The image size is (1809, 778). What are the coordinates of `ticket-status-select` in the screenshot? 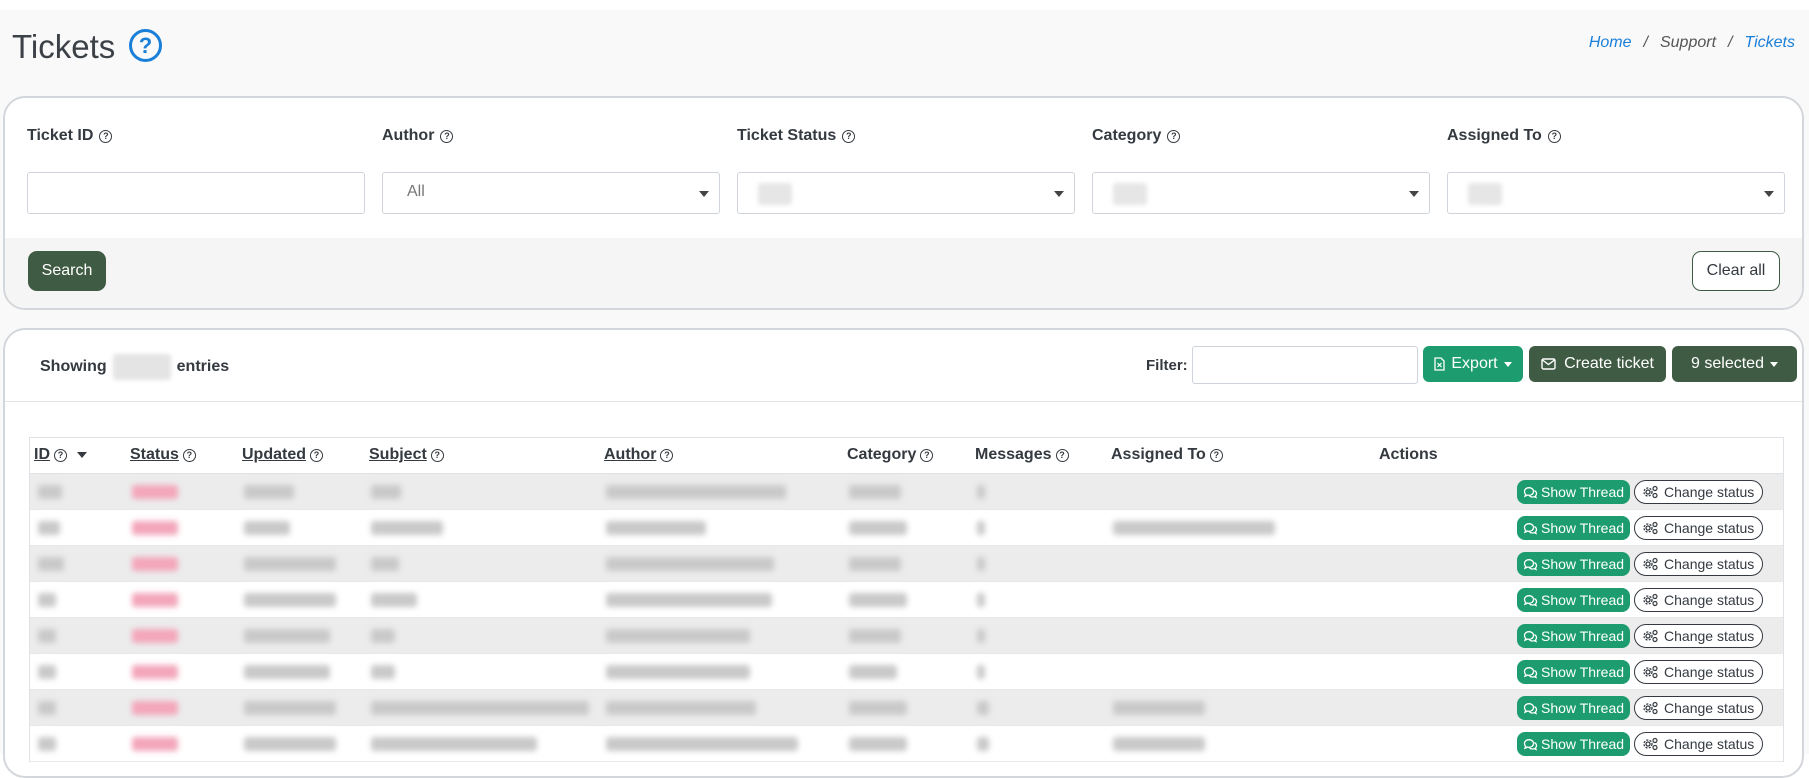 It's located at (906, 193).